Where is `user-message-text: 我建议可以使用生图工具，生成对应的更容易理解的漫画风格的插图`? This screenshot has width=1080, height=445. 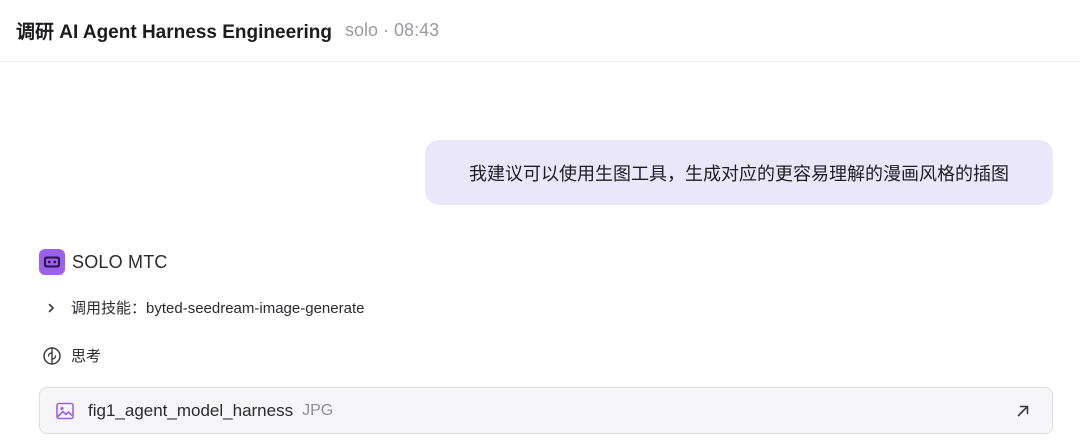 user-message-text: 我建议可以使用生图工具，生成对应的更容易理解的漫画风格的插图 is located at coordinates (739, 173).